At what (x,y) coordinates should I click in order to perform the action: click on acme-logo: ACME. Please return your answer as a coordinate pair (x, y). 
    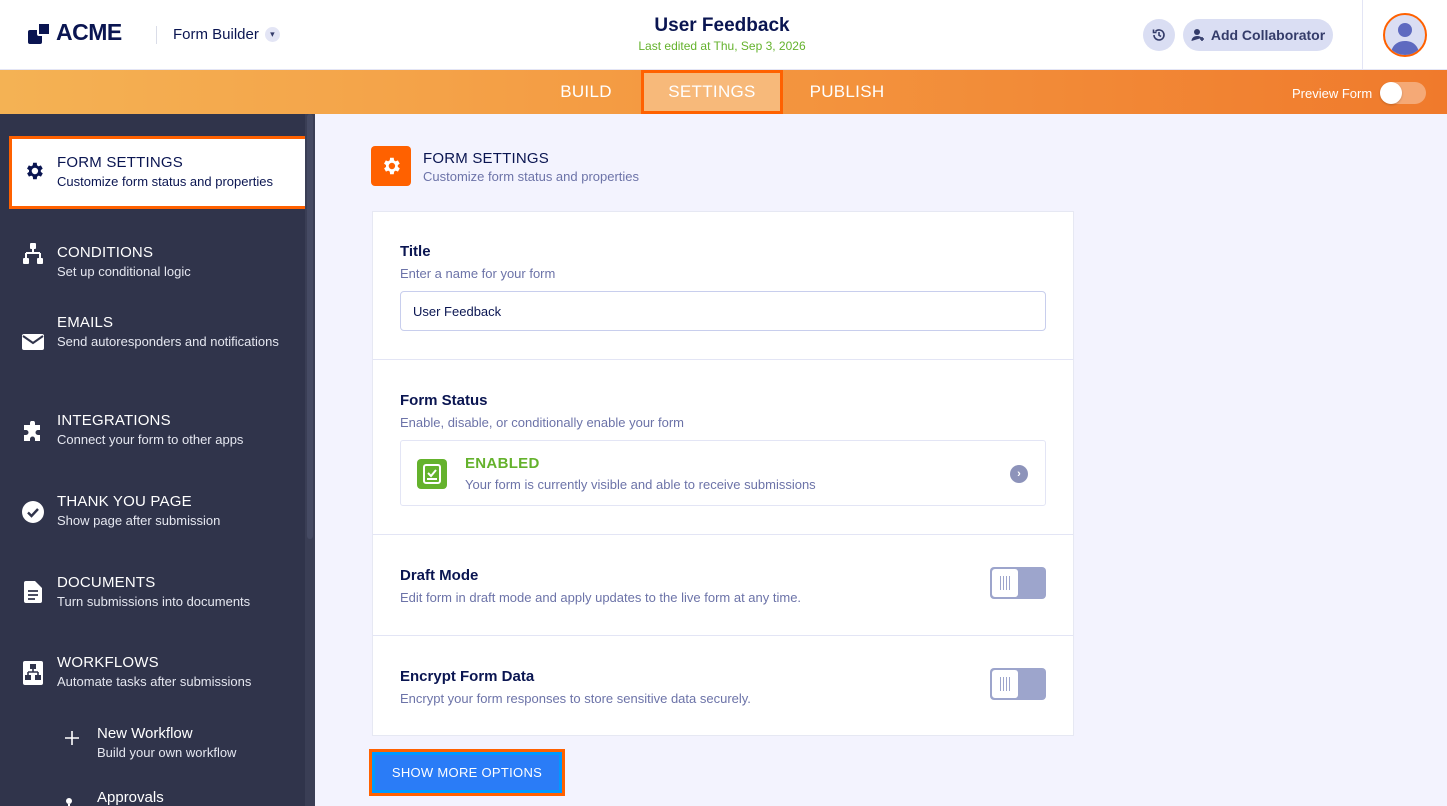
    Looking at the image, I should click on (75, 32).